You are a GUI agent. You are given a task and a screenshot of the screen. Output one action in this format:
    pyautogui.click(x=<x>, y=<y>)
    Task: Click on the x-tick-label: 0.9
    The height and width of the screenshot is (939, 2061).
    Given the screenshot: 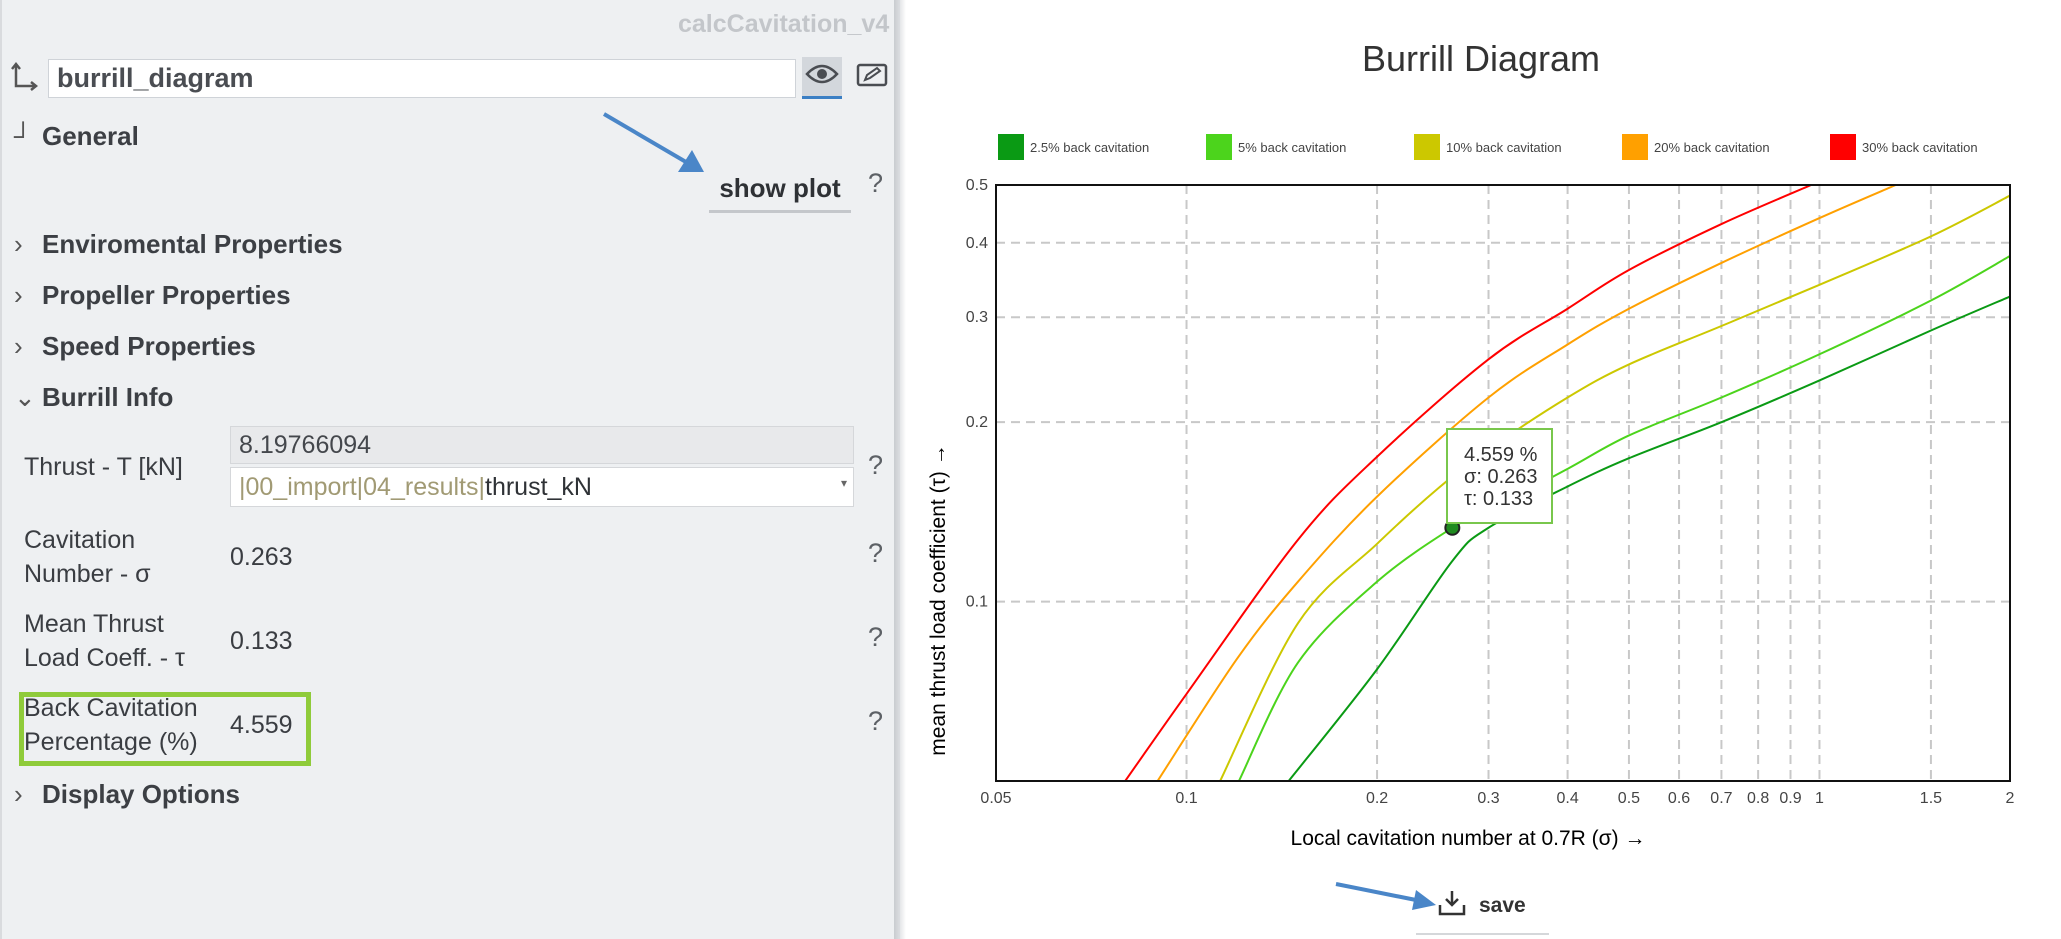 What is the action you would take?
    pyautogui.click(x=1790, y=798)
    